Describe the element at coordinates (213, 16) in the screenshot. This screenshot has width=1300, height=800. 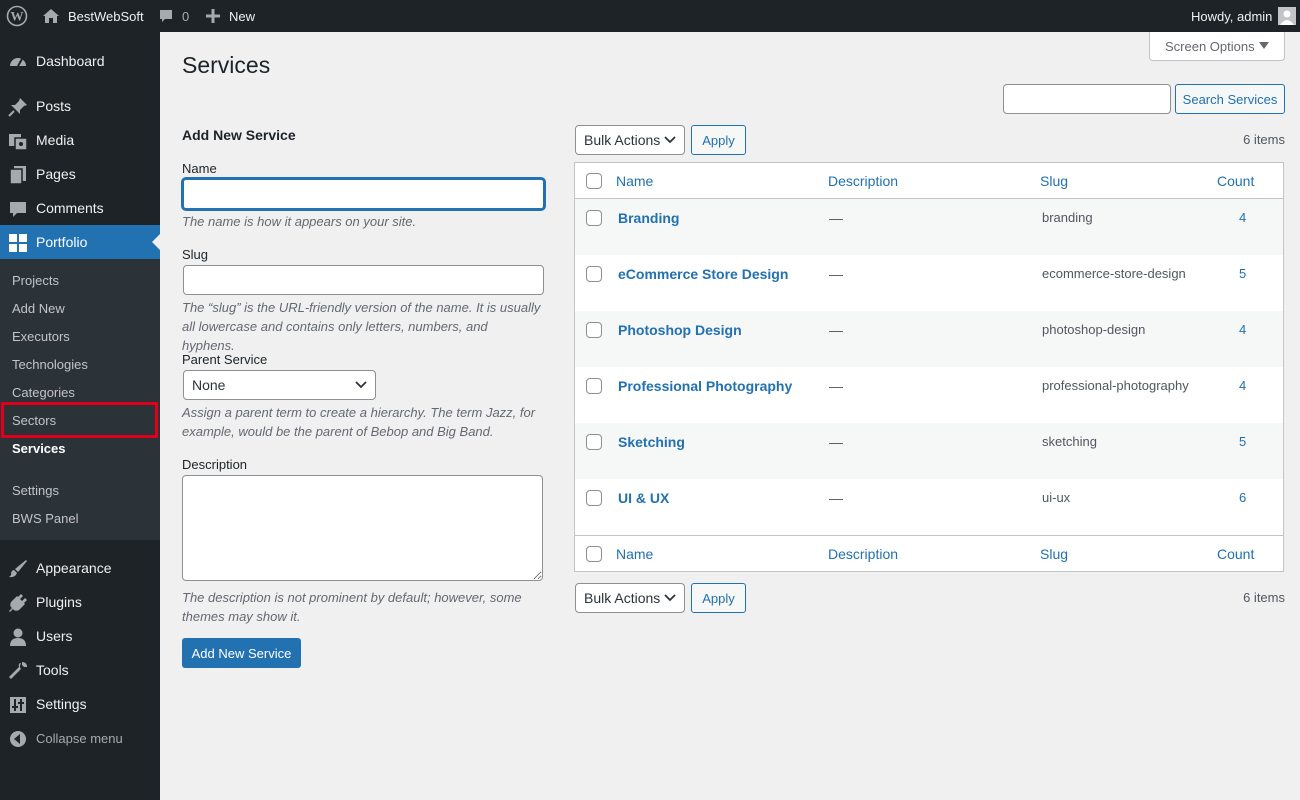
I see `plus-icon` at that location.